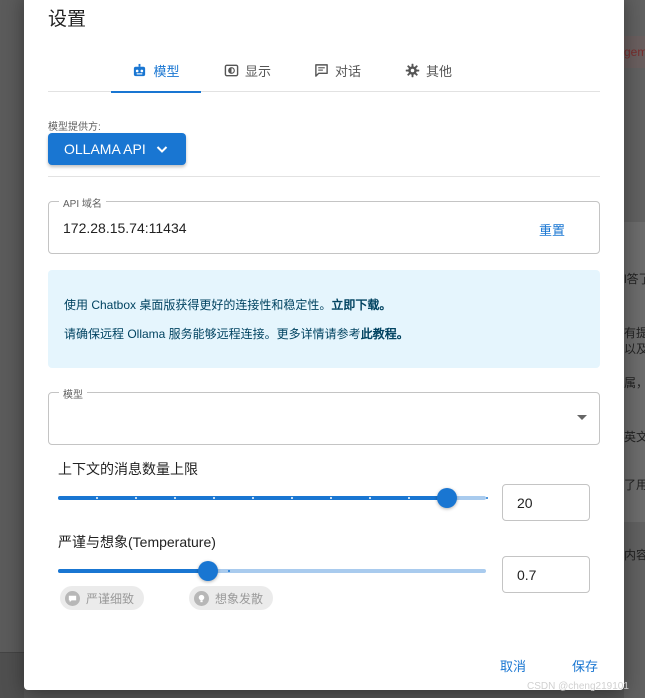 Image resolution: width=645 pixels, height=698 pixels. Describe the element at coordinates (258, 71) in the screenshot. I see `tab-label: 显示` at that location.